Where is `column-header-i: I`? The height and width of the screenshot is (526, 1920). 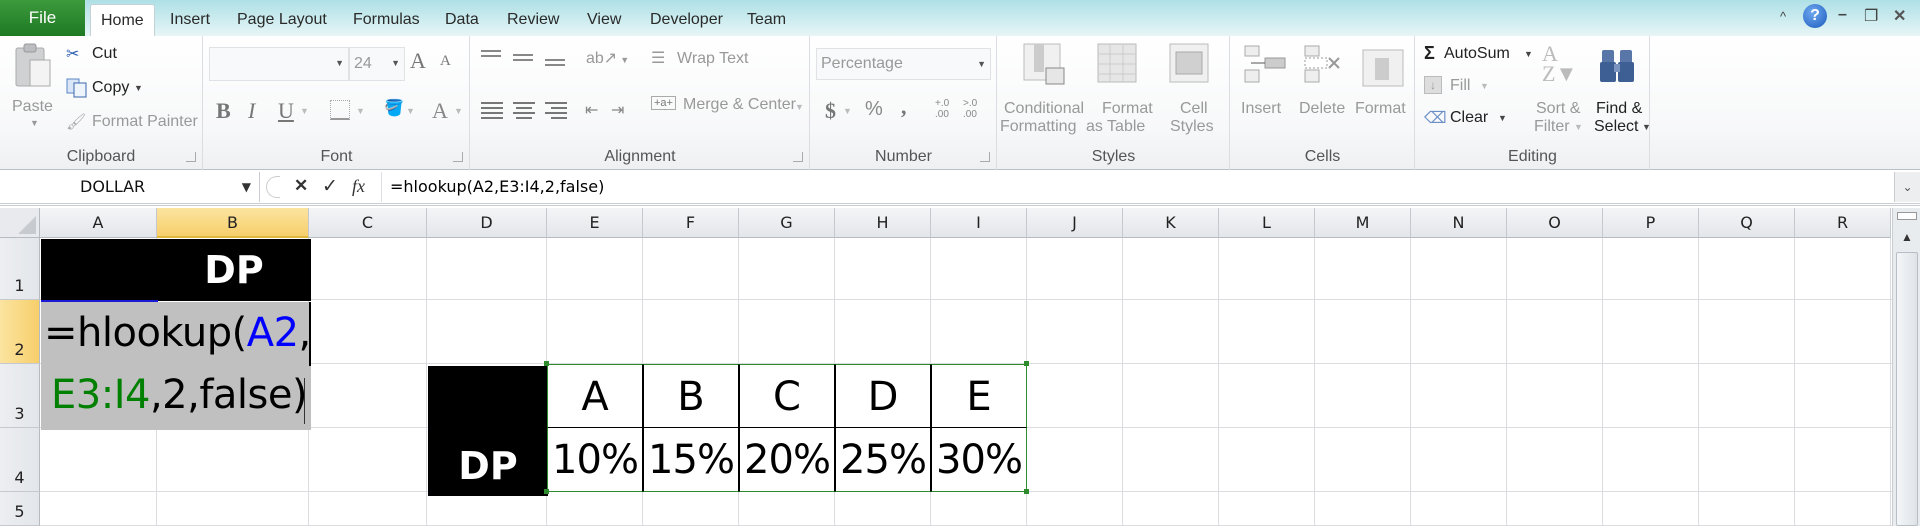 column-header-i: I is located at coordinates (979, 223).